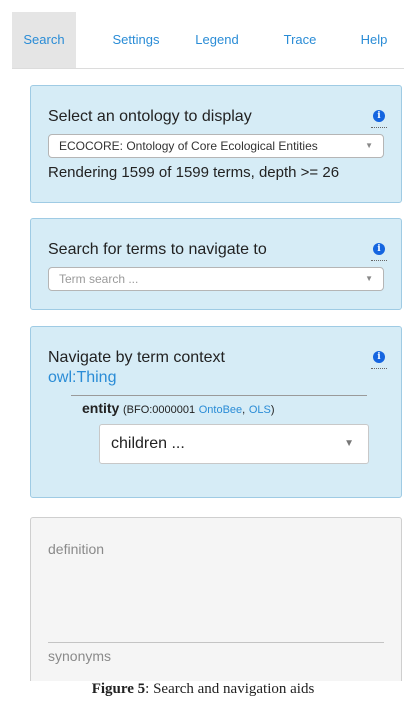 This screenshot has height=711, width=406. I want to click on tab-bar: Search Settings Legend Trace Help, so click(208, 40).